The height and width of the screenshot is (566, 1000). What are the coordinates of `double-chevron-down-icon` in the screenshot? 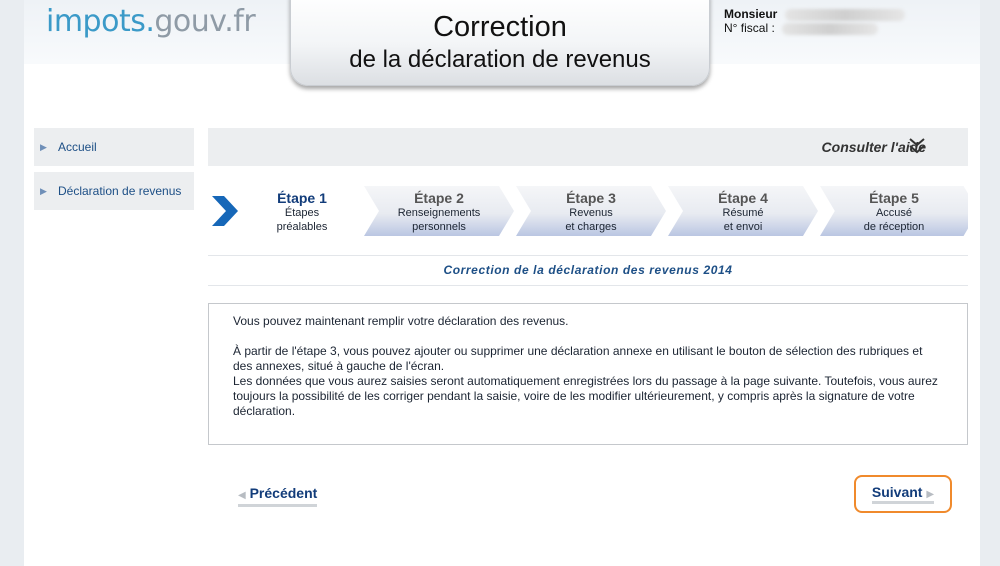 It's located at (917, 146).